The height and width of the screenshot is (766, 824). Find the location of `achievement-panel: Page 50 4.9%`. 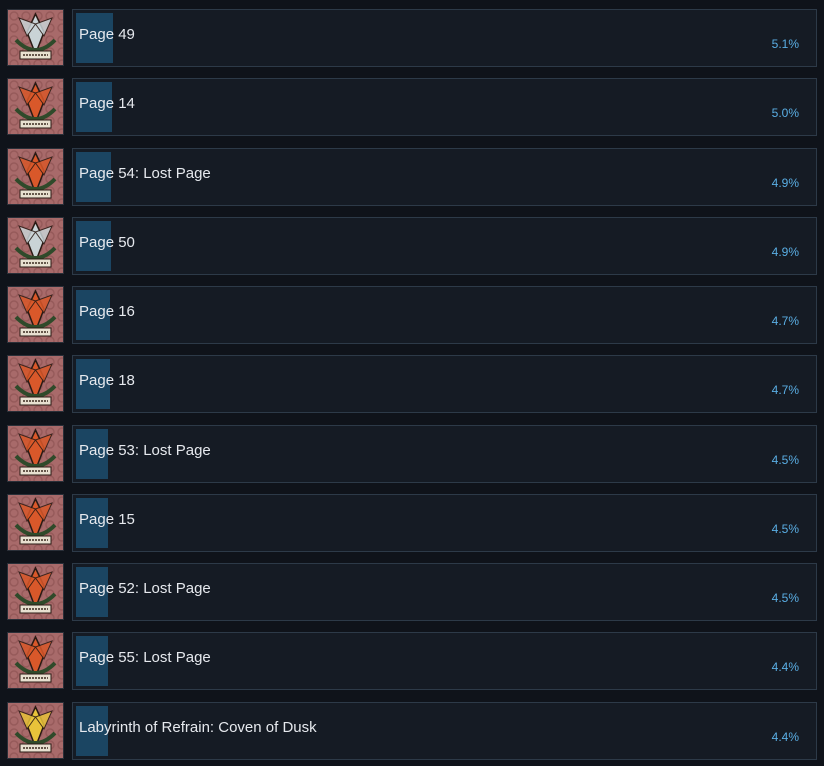

achievement-panel: Page 50 4.9% is located at coordinates (444, 246).